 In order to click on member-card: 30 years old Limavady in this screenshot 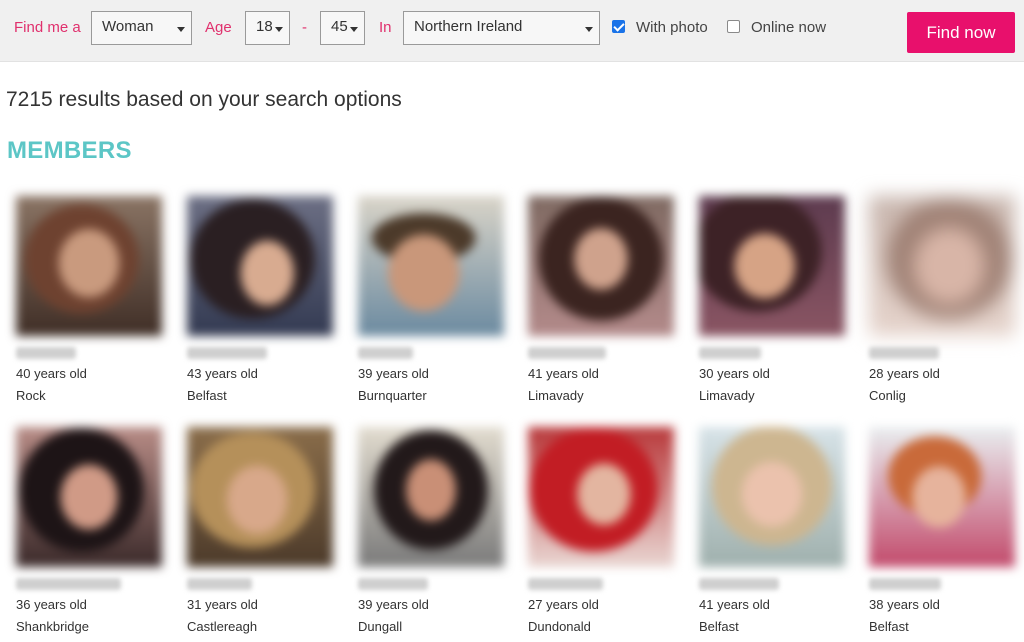, I will do `click(774, 299)`.